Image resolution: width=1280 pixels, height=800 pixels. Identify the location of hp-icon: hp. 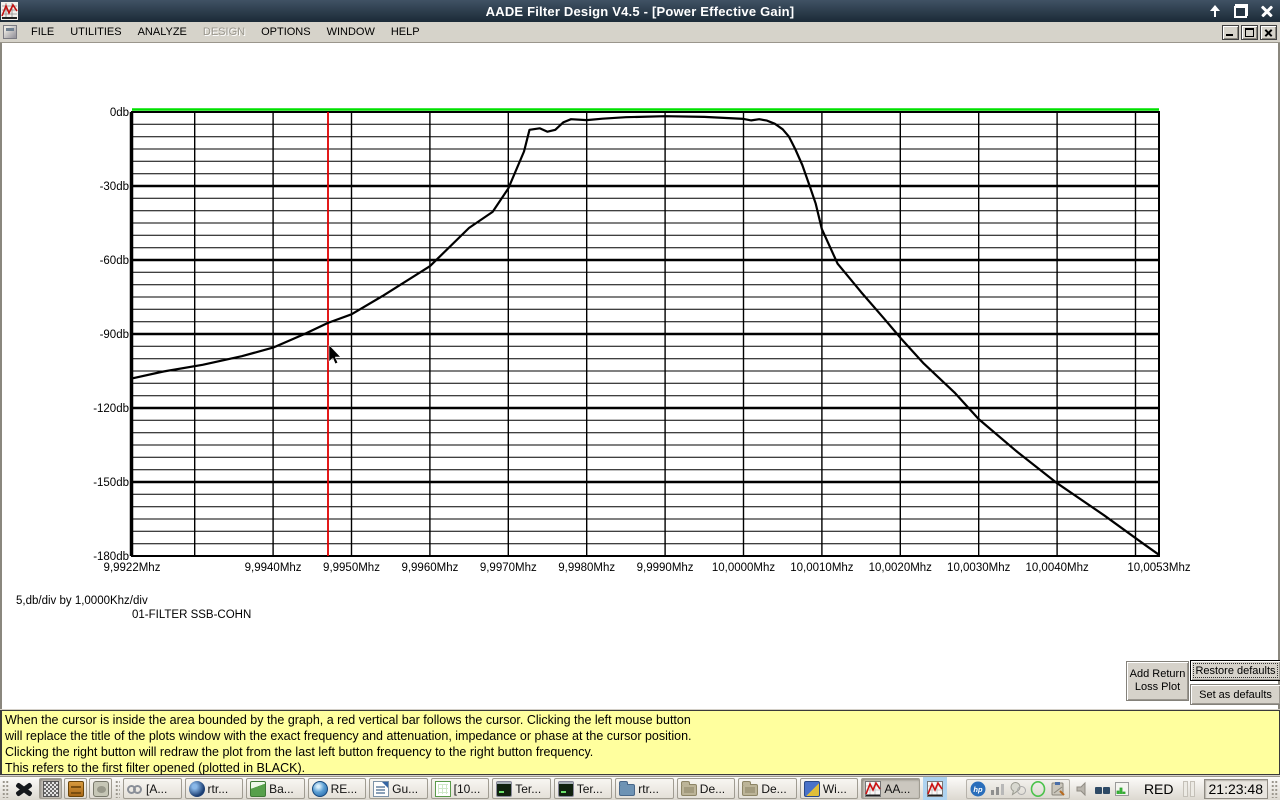
(978, 789).